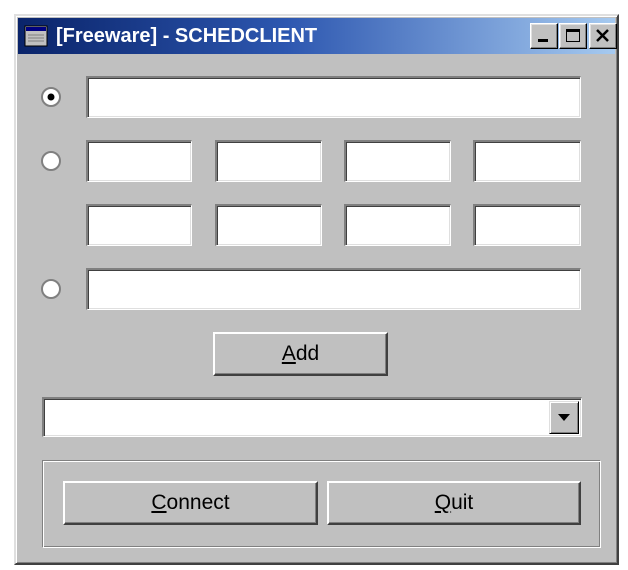 The image size is (628, 570). Describe the element at coordinates (187, 36) in the screenshot. I see `window-title: [Freeware] - SCHEDCLIENT` at that location.